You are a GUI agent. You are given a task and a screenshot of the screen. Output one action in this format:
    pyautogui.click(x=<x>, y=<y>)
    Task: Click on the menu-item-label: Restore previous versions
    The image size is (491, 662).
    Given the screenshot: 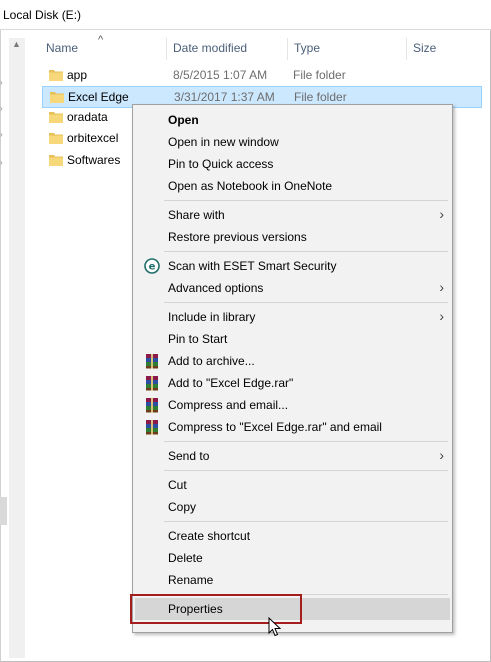 What is the action you would take?
    pyautogui.click(x=237, y=237)
    